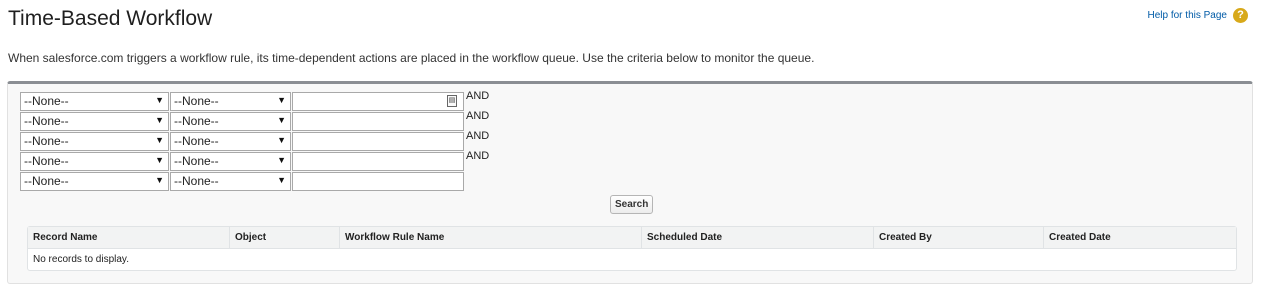 The image size is (1262, 292). I want to click on help-link: Help for this Page, so click(1188, 15).